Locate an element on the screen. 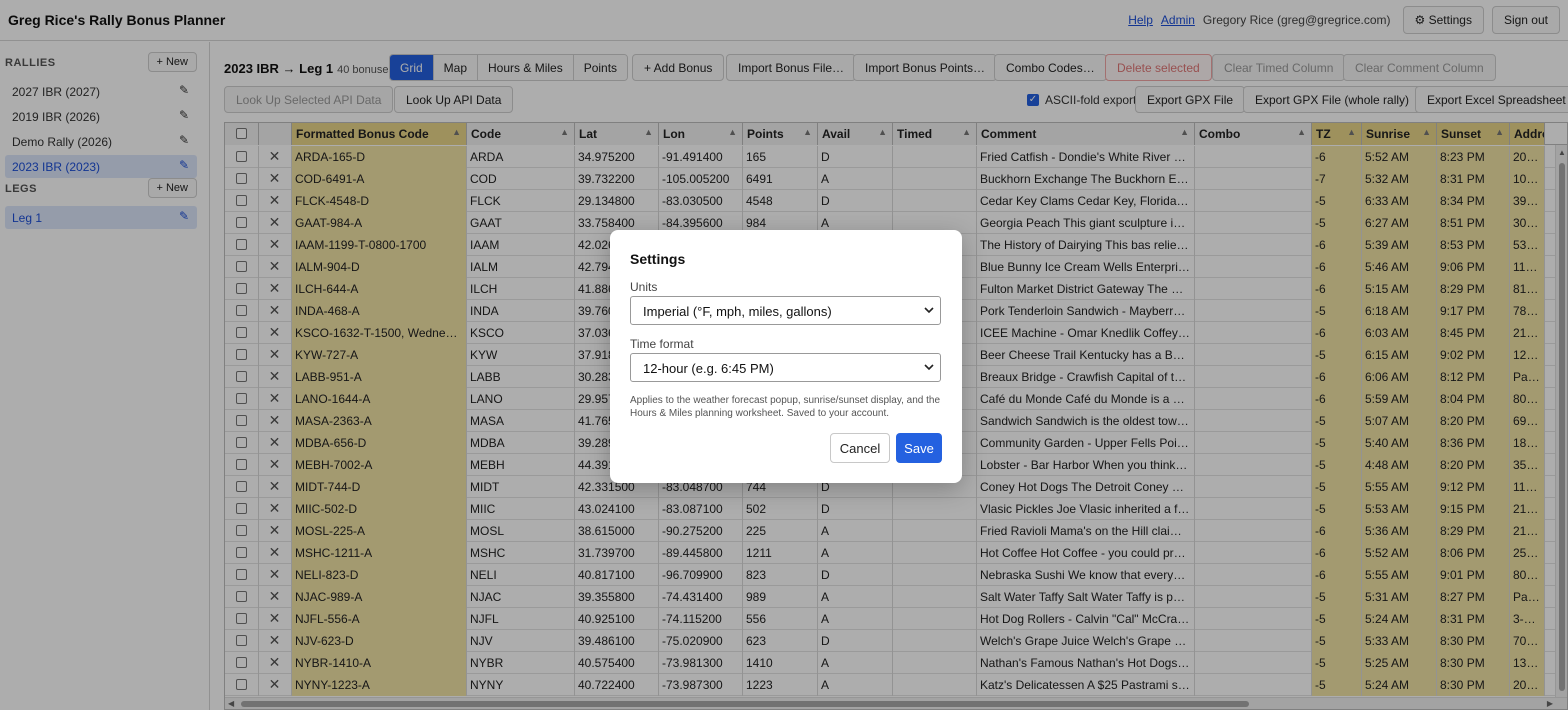 Image resolution: width=1568 pixels, height=710 pixels. time-format-select: 12-hour (e.g. 6:45 PM) is located at coordinates (785, 367).